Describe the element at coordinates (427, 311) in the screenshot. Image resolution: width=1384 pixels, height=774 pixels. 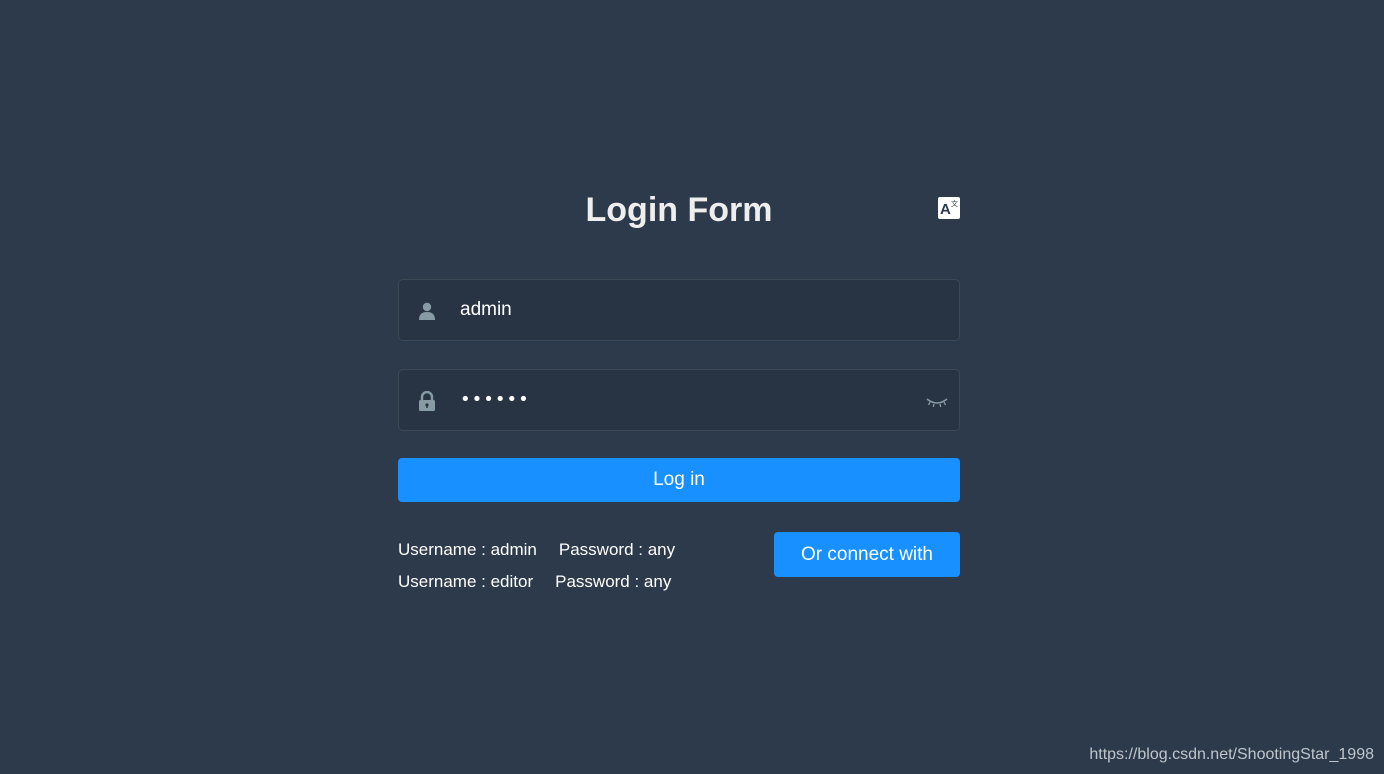
I see `user-icon` at that location.